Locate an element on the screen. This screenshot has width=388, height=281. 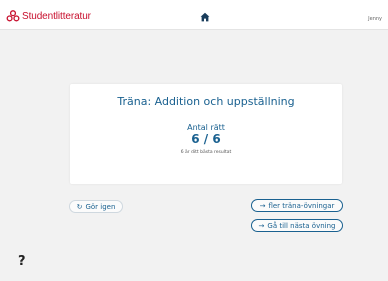
top-bar: Studentlitteratur Jenny is located at coordinates (194, 15).